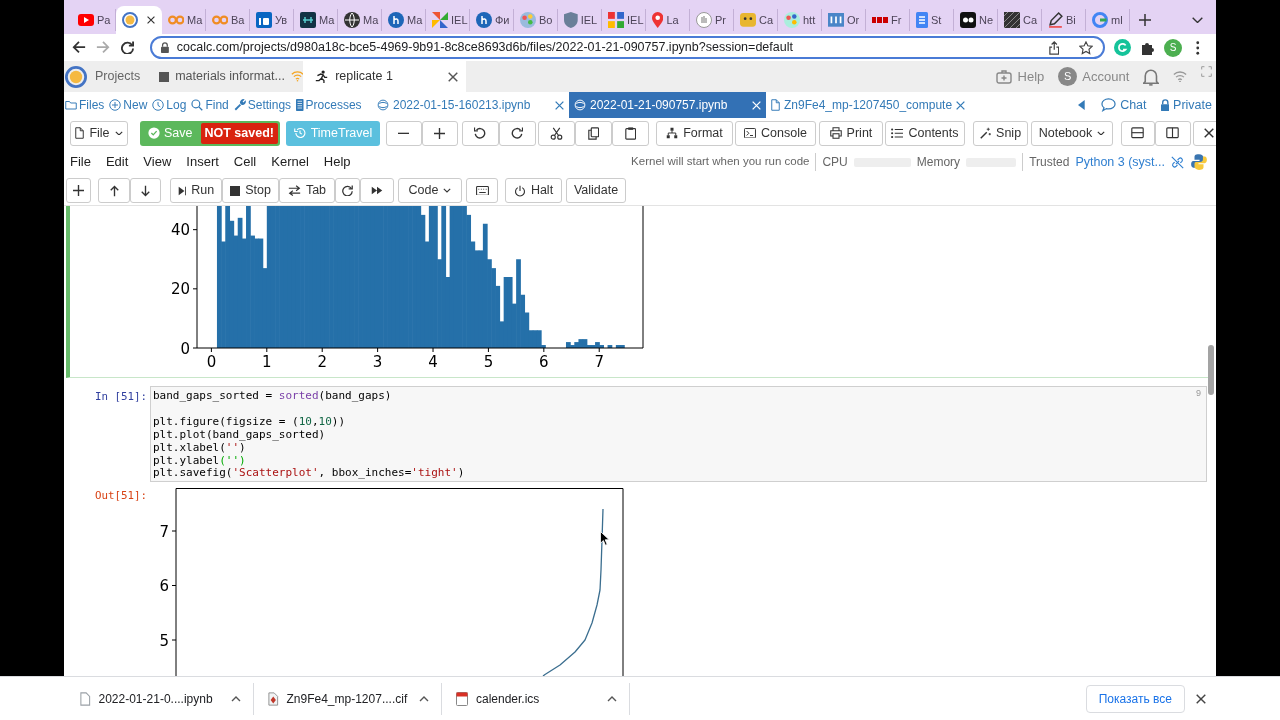 Image resolution: width=1280 pixels, height=720 pixels. What do you see at coordinates (309, 435) in the screenshot?
I see `code-text: band_gaps_sorted = sorted(band_gaps) plt.figure(figsize = (10,10)) plt.plot(band_gaps_sorted) plt.xlabel('') plt.ylabel('') plt.savefig('Scatterplot', bbox_inches='tight')` at bounding box center [309, 435].